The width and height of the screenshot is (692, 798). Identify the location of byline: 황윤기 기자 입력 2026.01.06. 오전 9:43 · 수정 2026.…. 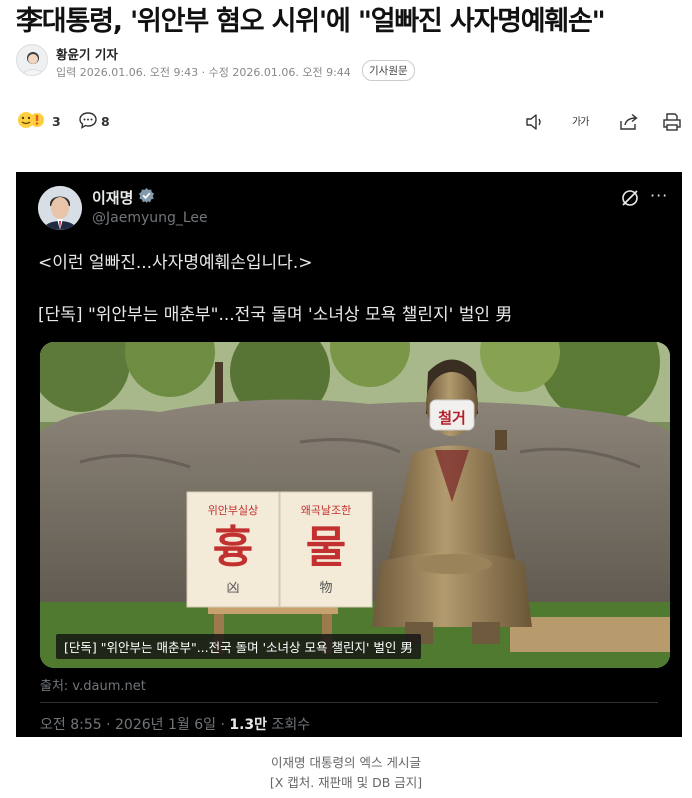
(346, 64).